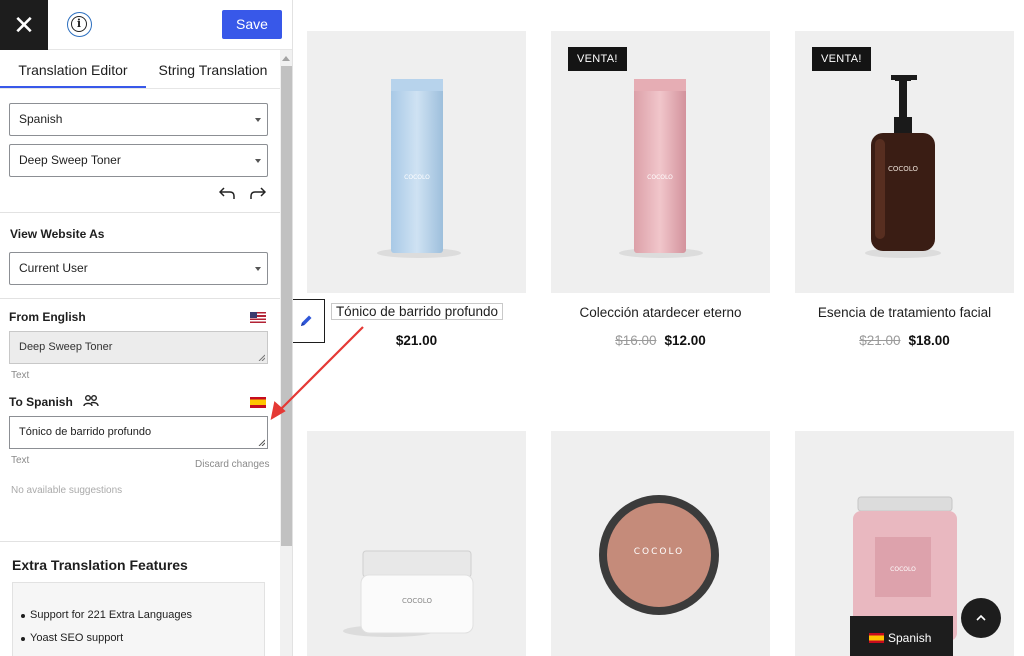 This screenshot has height=656, width=1024. I want to click on chevron-up-icon, so click(981, 617).